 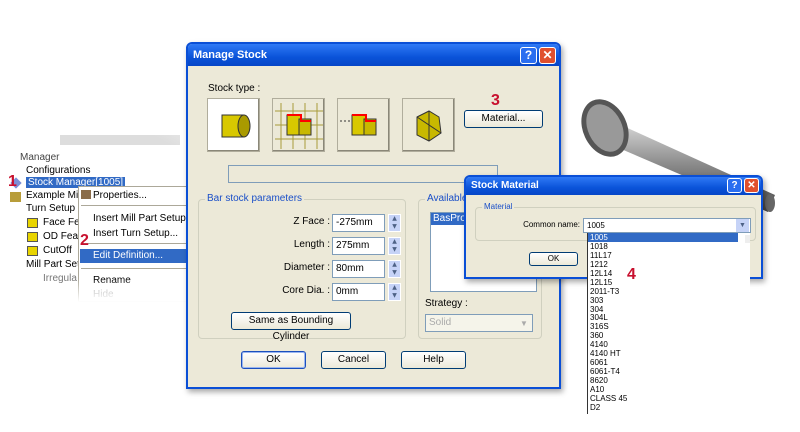 I want to click on tree-item-irregular: Irregula, so click(x=60, y=278).